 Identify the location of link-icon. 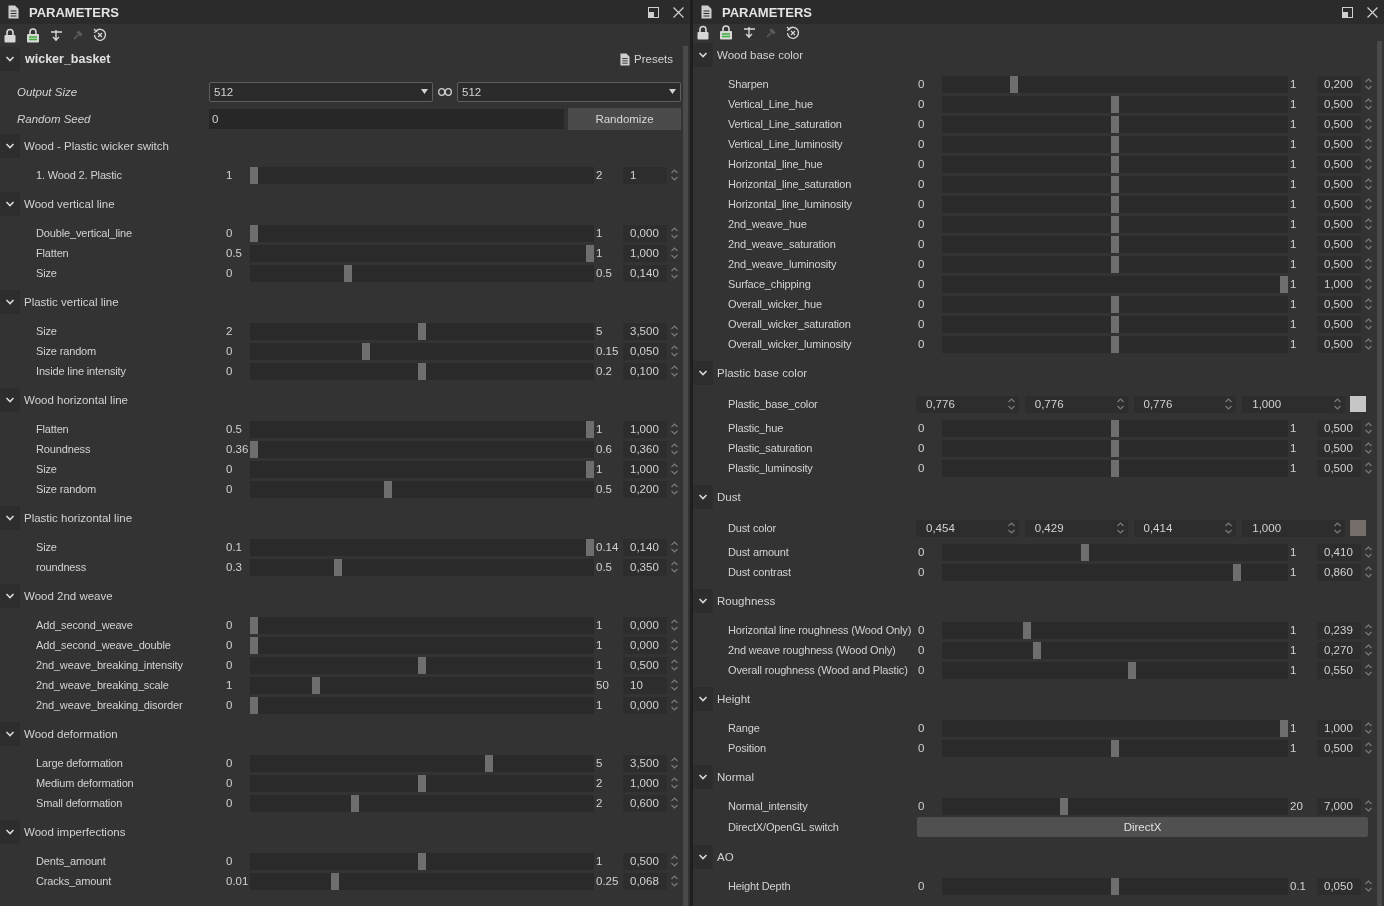
(445, 91).